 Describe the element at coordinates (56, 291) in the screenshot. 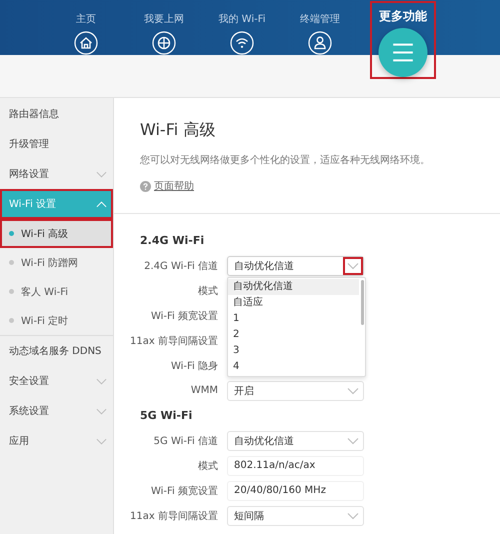

I see `sidebar-subitem: 客人 Wi-Fi` at that location.